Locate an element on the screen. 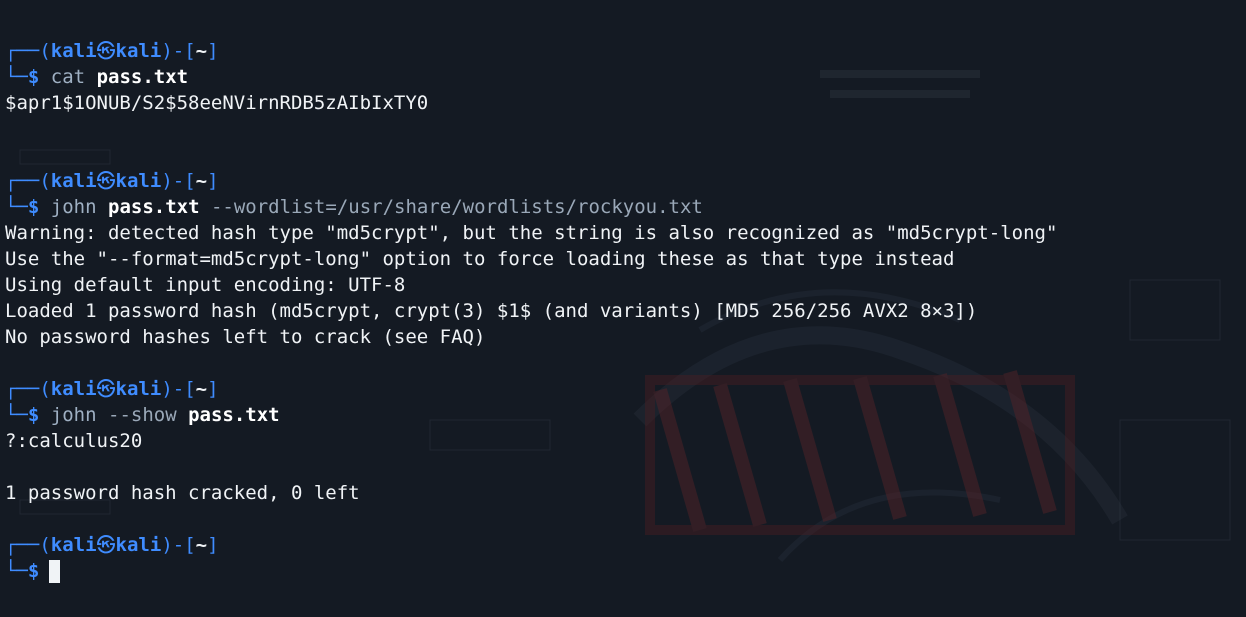  command-name: cat is located at coordinates (68, 77).